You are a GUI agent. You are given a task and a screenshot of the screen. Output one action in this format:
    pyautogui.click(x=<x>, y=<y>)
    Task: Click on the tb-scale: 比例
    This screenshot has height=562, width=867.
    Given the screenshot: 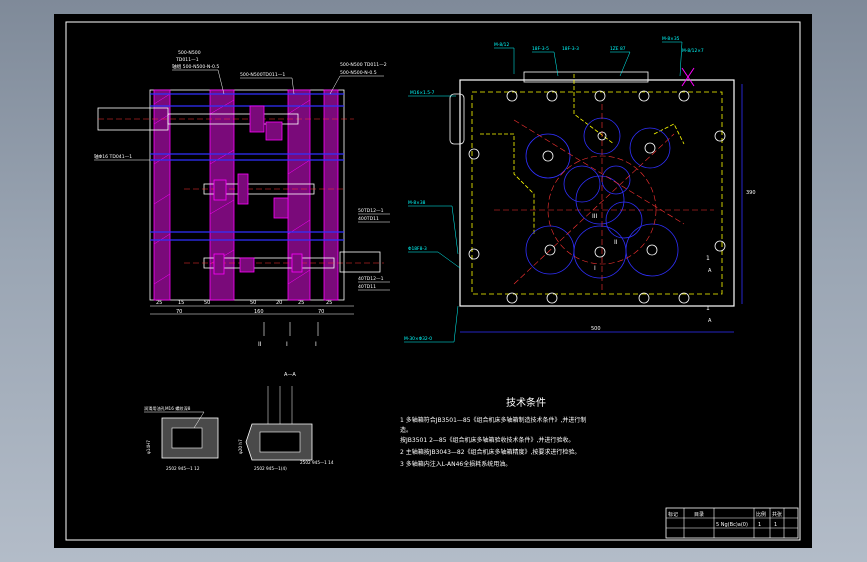 What is the action you would take?
    pyautogui.click(x=761, y=514)
    